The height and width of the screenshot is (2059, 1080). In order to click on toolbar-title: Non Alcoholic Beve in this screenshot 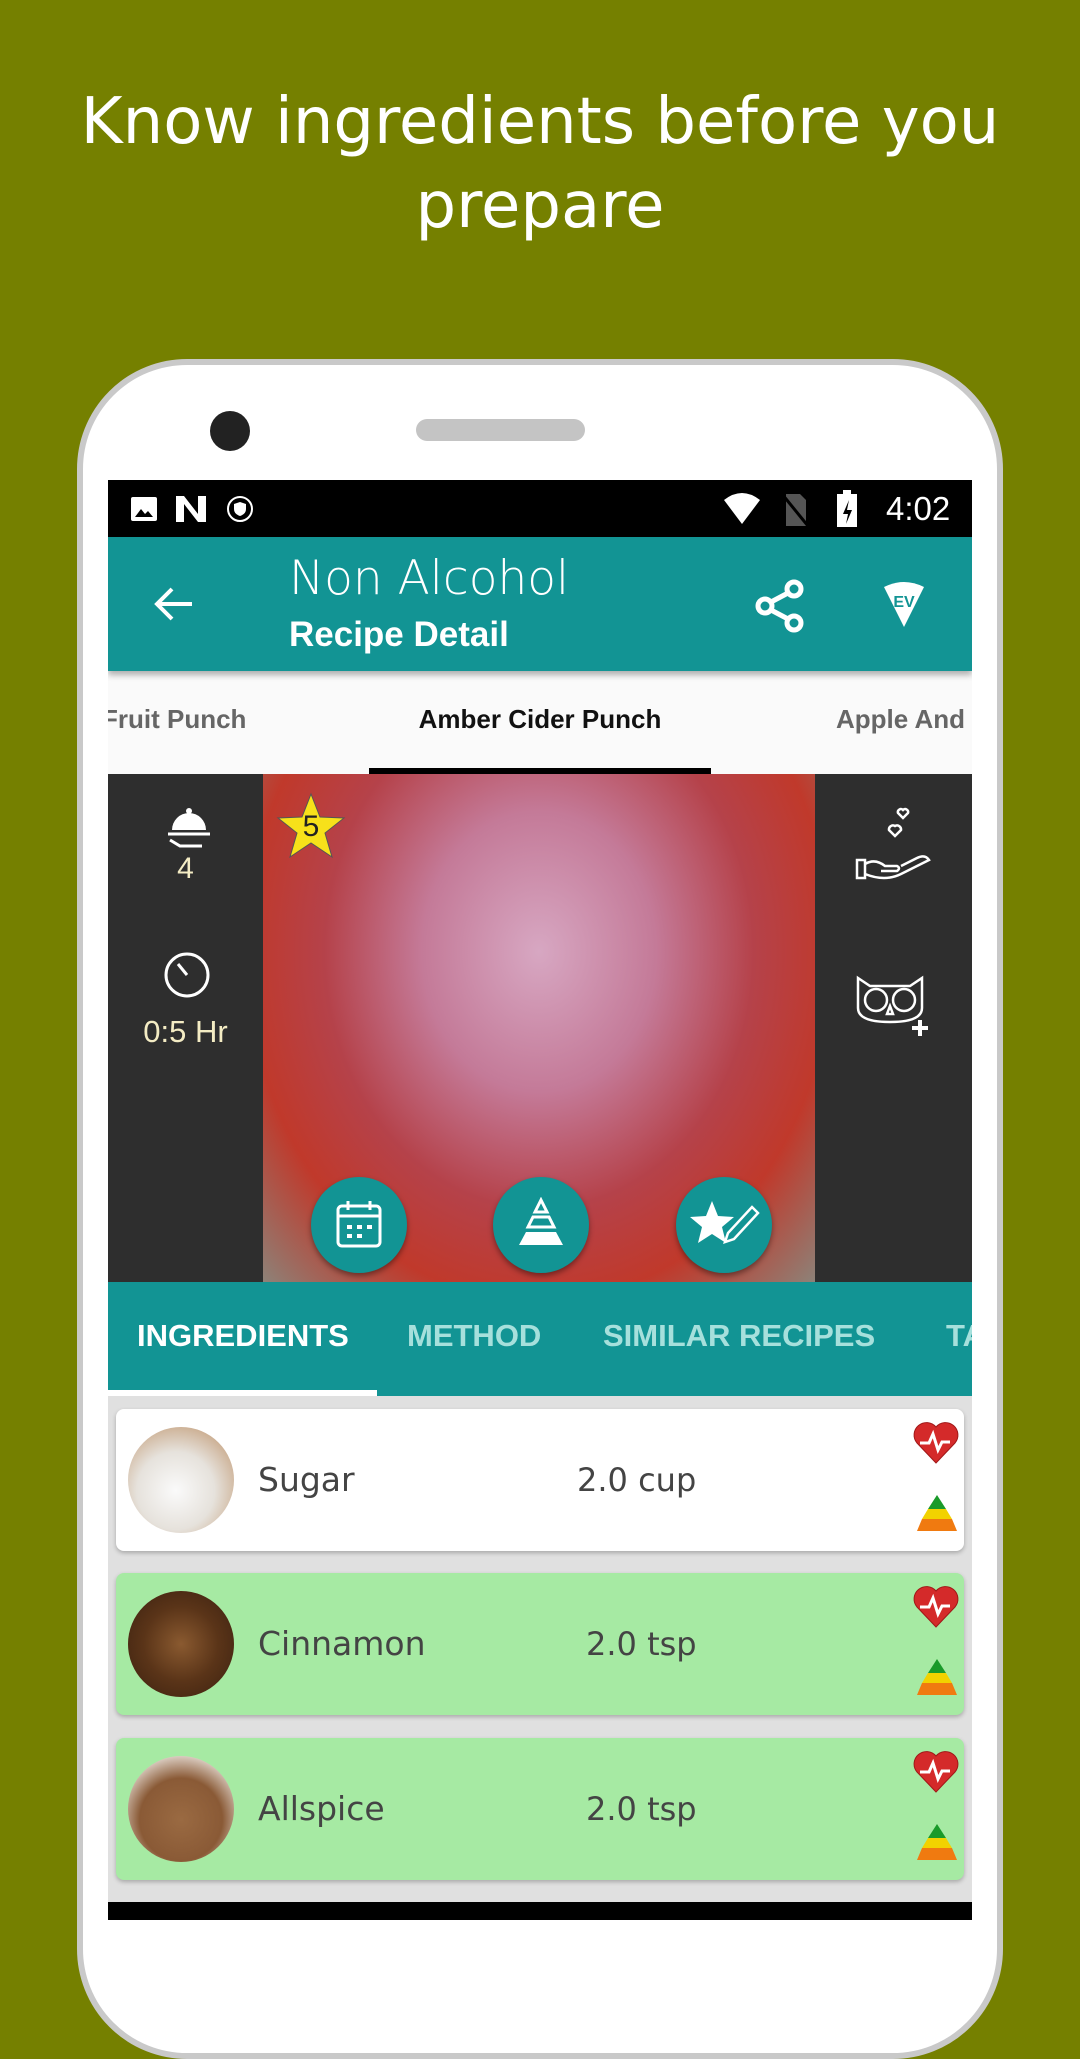, I will do `click(429, 578)`.